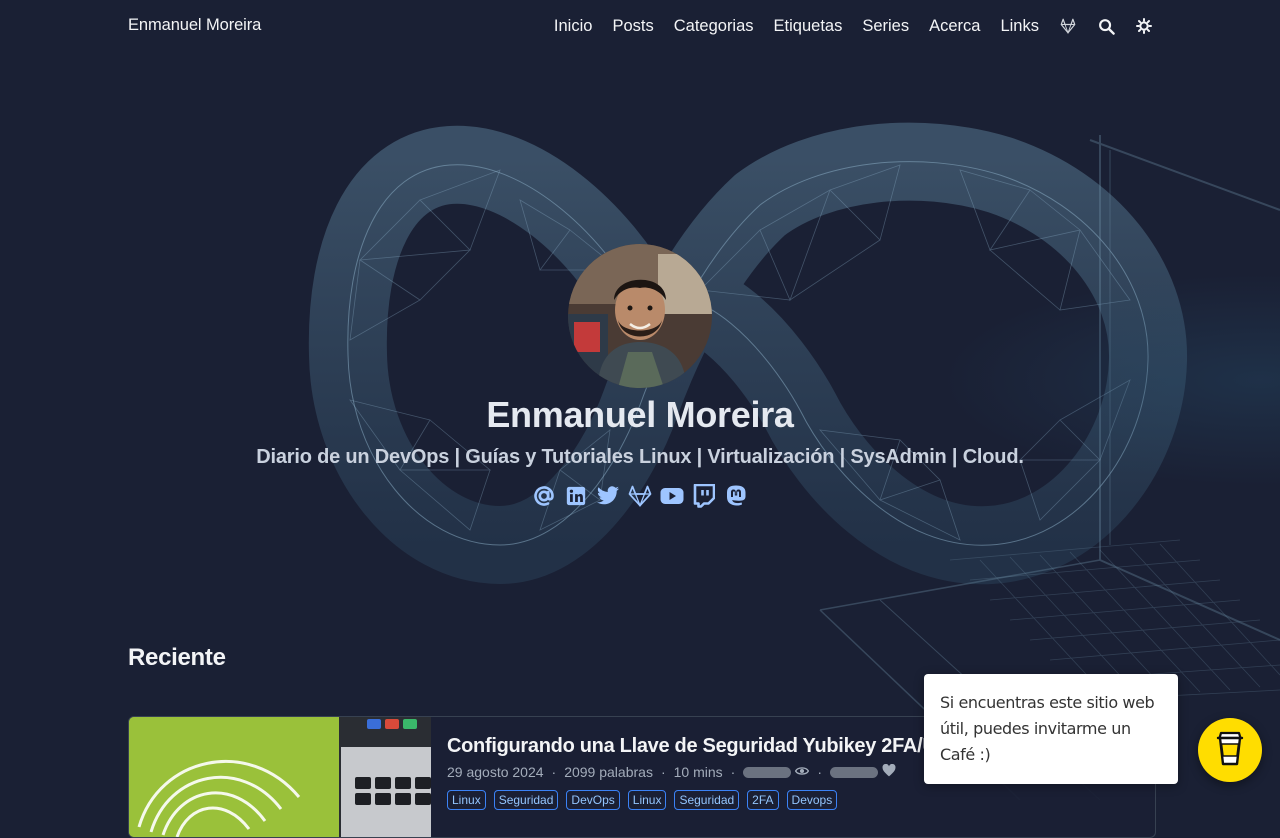  I want to click on social-links, so click(640, 496).